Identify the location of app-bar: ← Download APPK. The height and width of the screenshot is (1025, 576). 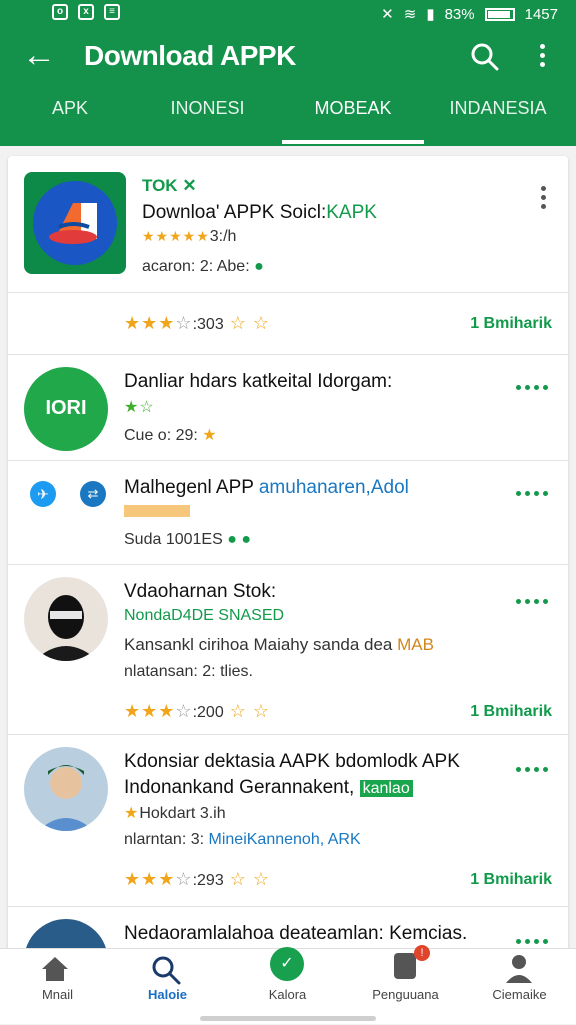
(288, 58).